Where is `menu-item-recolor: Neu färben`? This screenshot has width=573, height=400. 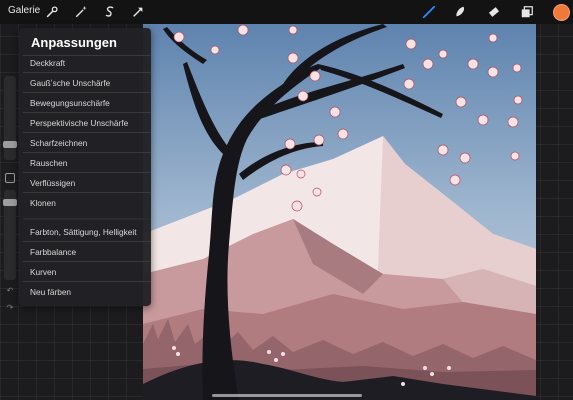
menu-item-recolor: Neu färben is located at coordinates (90, 292).